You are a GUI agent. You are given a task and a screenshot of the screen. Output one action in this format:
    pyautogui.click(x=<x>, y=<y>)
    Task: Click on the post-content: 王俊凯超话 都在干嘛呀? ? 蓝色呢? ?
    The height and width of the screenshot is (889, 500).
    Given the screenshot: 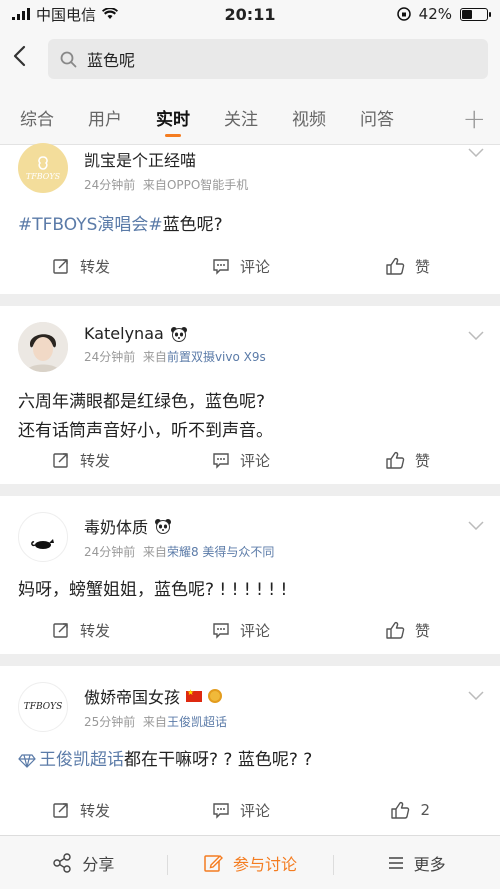 What is the action you would take?
    pyautogui.click(x=250, y=760)
    